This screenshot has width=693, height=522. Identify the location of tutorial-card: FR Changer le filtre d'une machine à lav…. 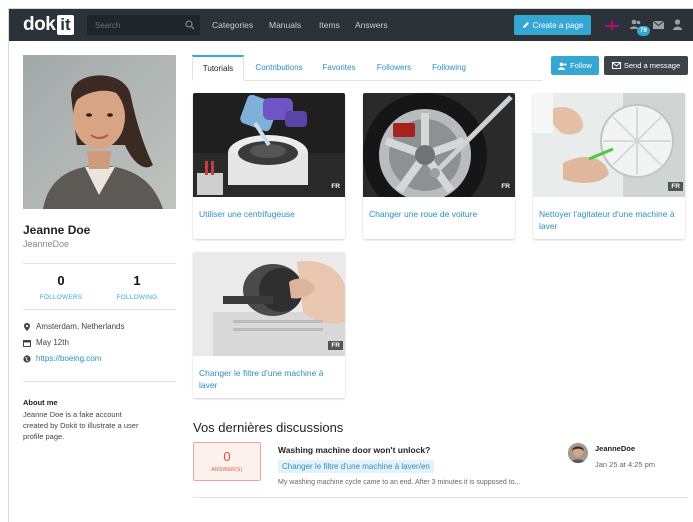
(269, 325).